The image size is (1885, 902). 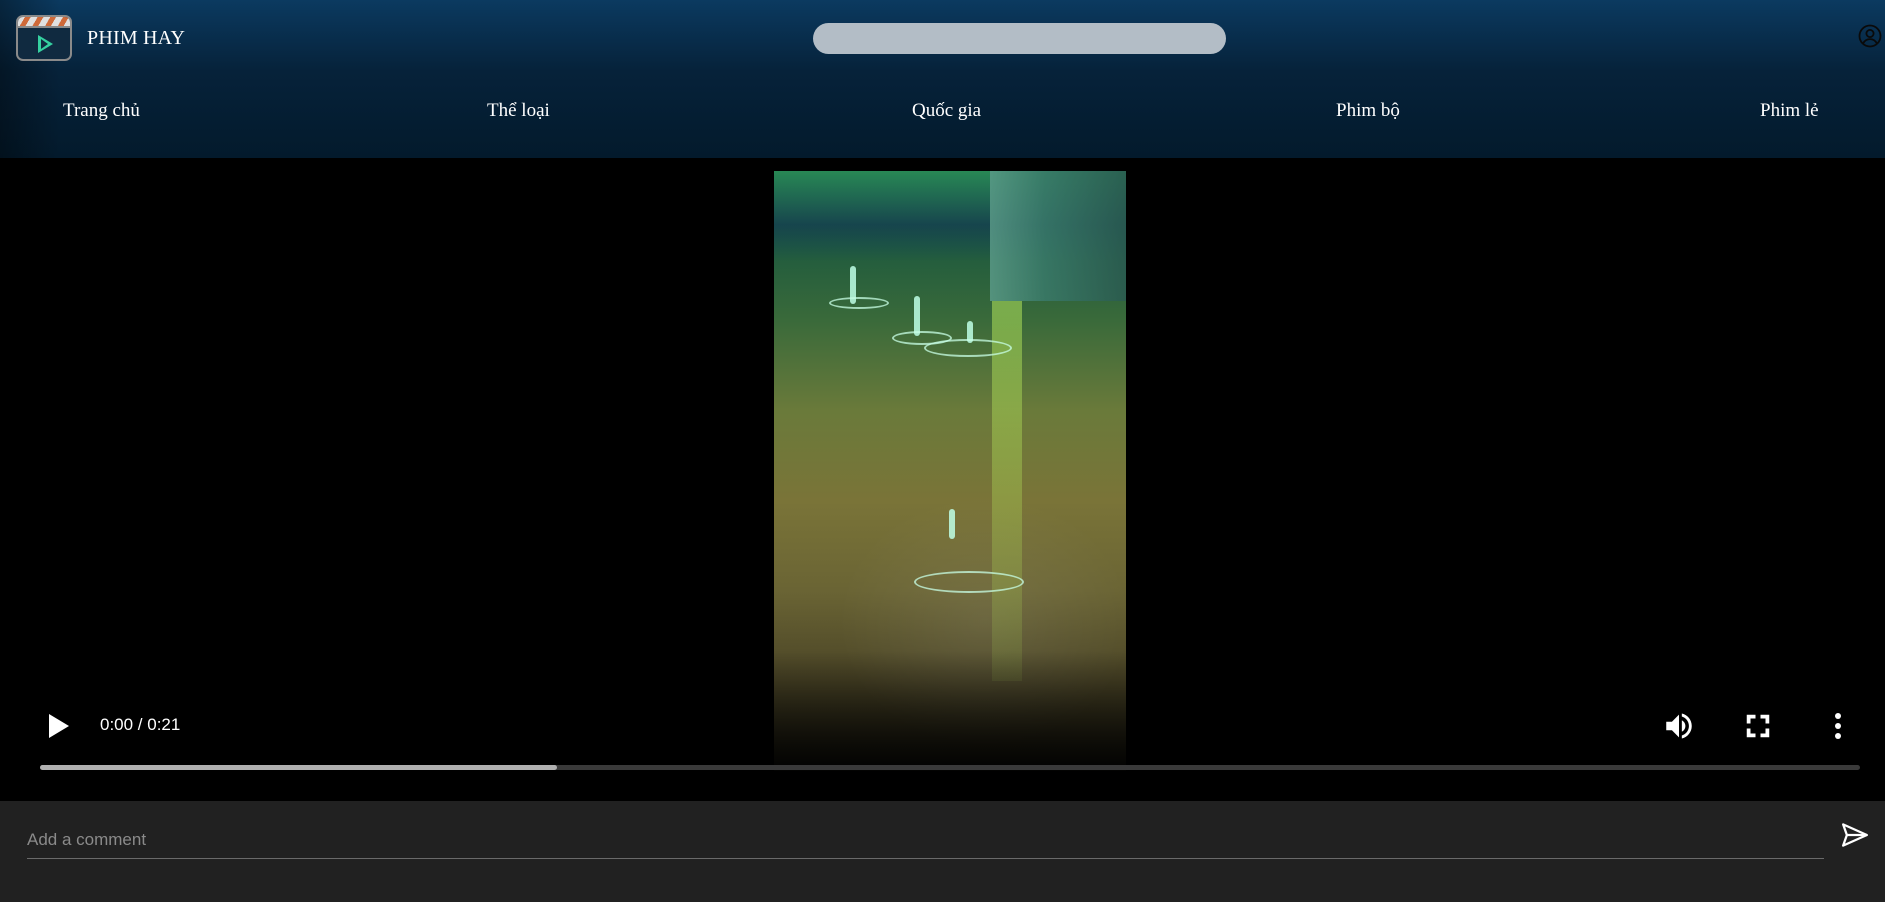 I want to click on progress-buffer, so click(x=298, y=767).